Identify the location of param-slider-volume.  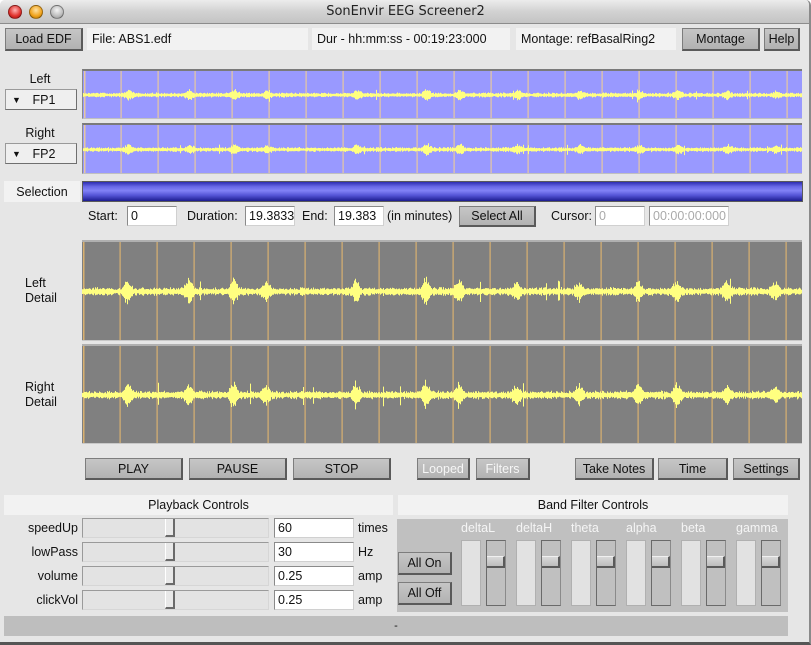
(175, 576).